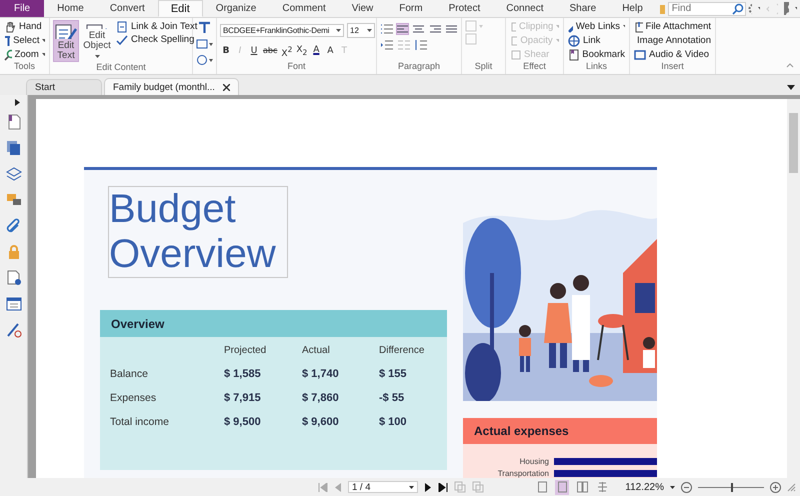 The image size is (800, 496). What do you see at coordinates (14, 226) in the screenshot?
I see `paperclip-icon` at bounding box center [14, 226].